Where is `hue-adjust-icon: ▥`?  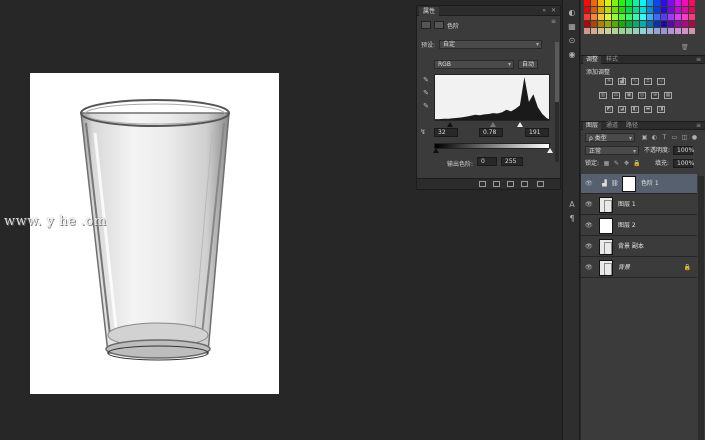 hue-adjust-icon: ▥ is located at coordinates (603, 95).